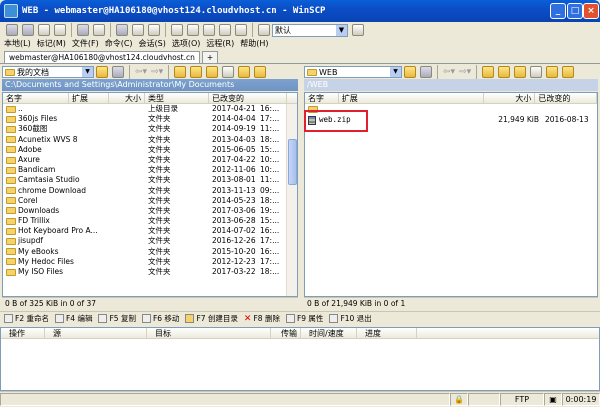  What do you see at coordinates (119, 44) in the screenshot?
I see `menu-commands: 命令(C)` at bounding box center [119, 44].